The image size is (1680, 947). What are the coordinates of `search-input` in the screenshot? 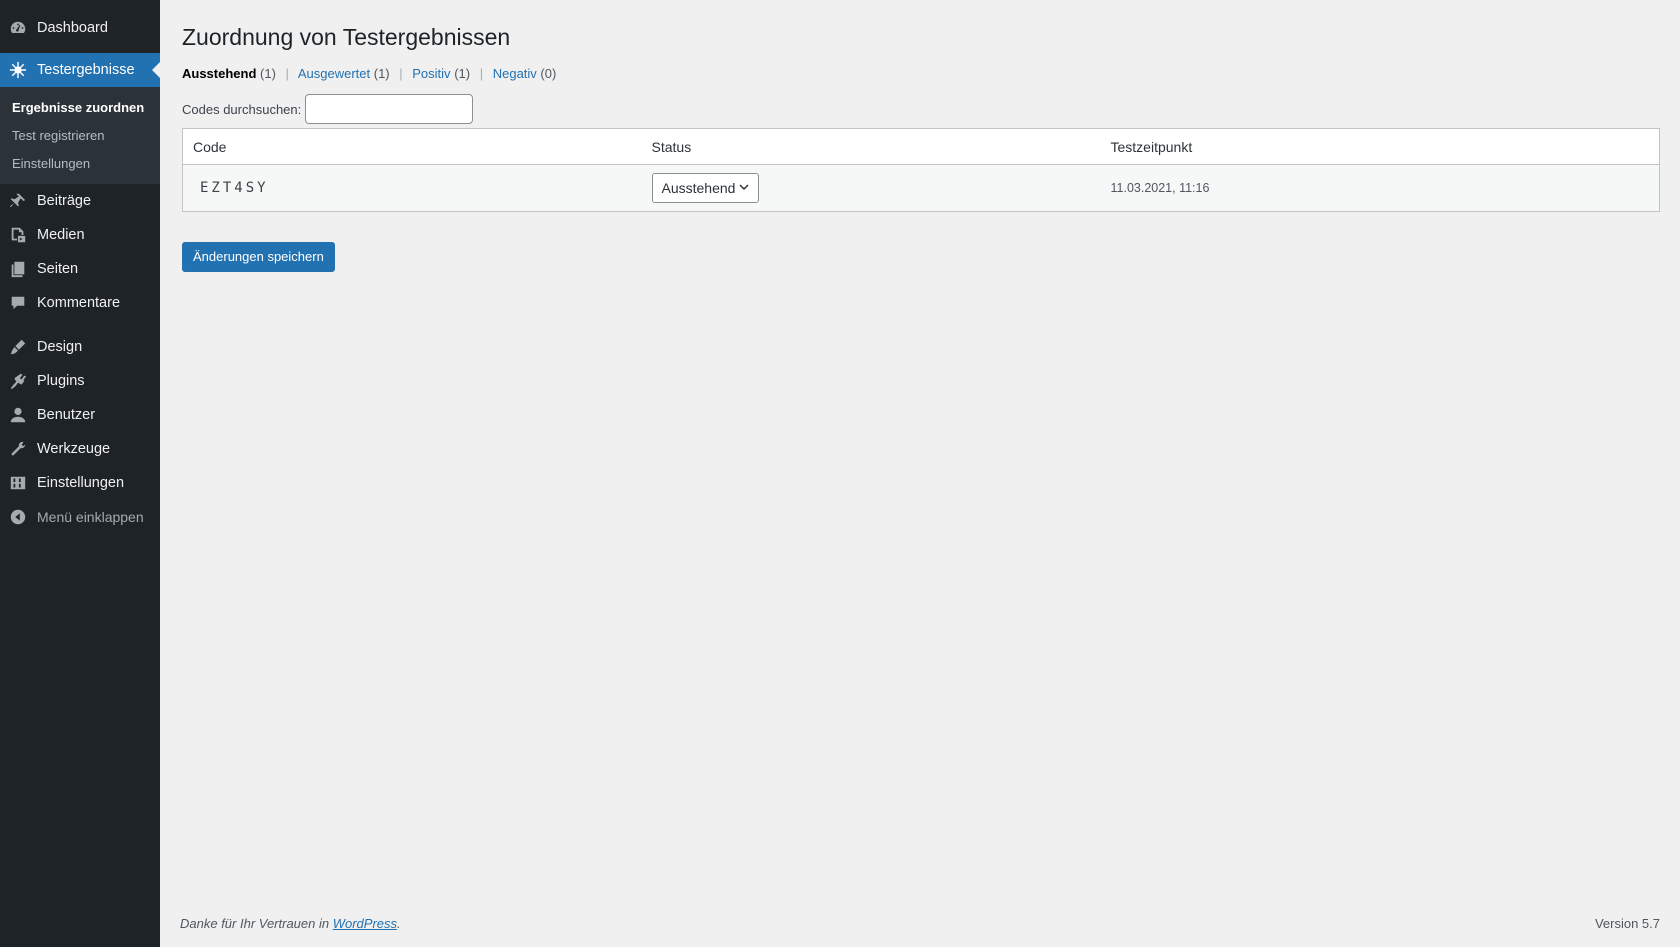 It's located at (389, 109).